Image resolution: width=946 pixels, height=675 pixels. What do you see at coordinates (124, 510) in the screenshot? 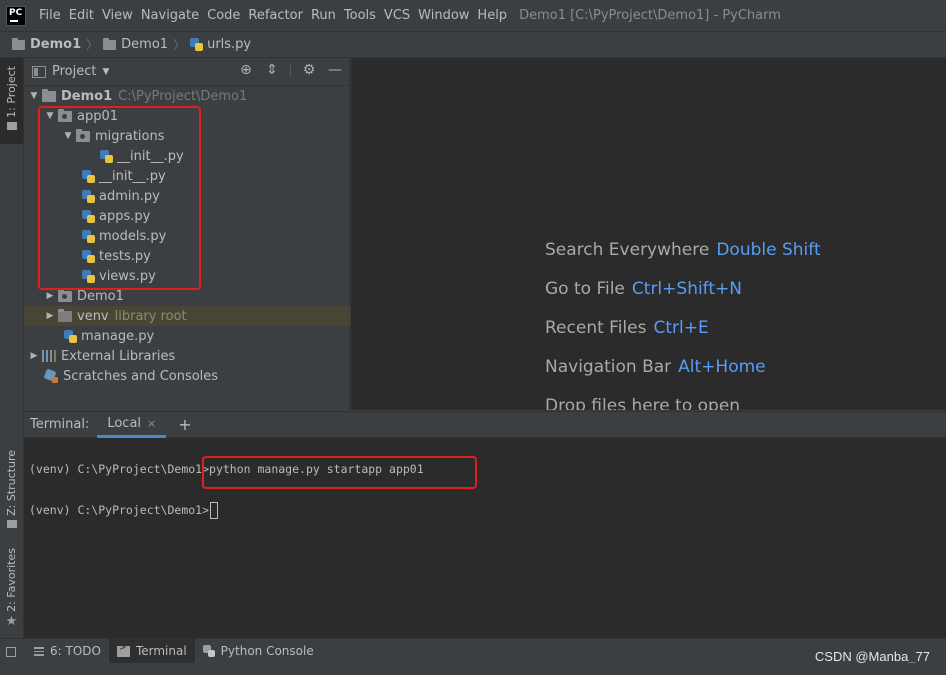
I see `terminal-line: (venv) C:\PyProject\Demo1>` at bounding box center [124, 510].